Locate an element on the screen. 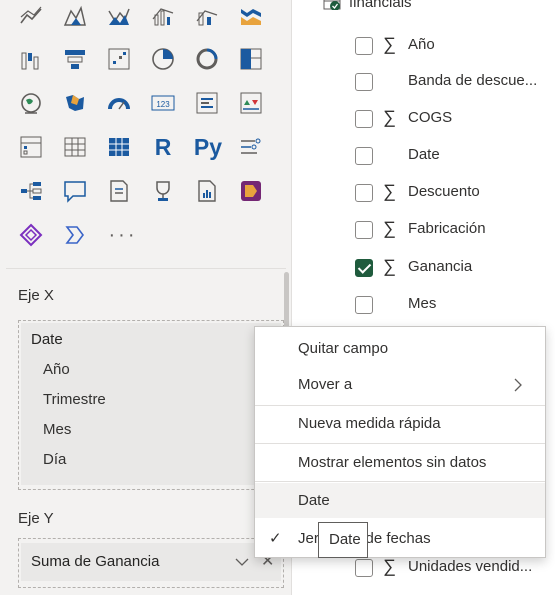 This screenshot has width=555, height=595. paginated-report-icon is located at coordinates (207, 191).